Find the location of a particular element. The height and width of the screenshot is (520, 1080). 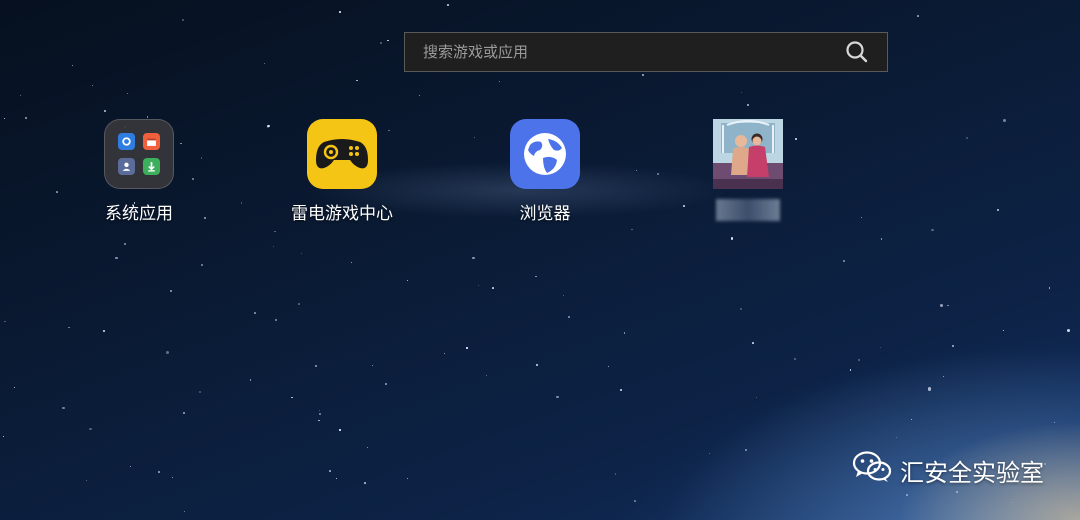

app-system-apps: 系统应用 is located at coordinates (139, 171).